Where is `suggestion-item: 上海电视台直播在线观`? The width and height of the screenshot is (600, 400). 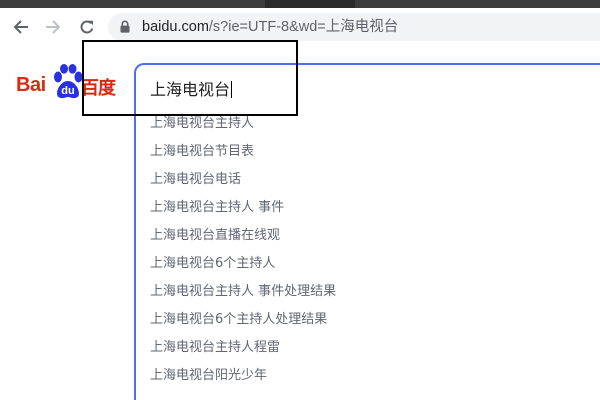 suggestion-item: 上海电视台直播在线观 is located at coordinates (243, 241).